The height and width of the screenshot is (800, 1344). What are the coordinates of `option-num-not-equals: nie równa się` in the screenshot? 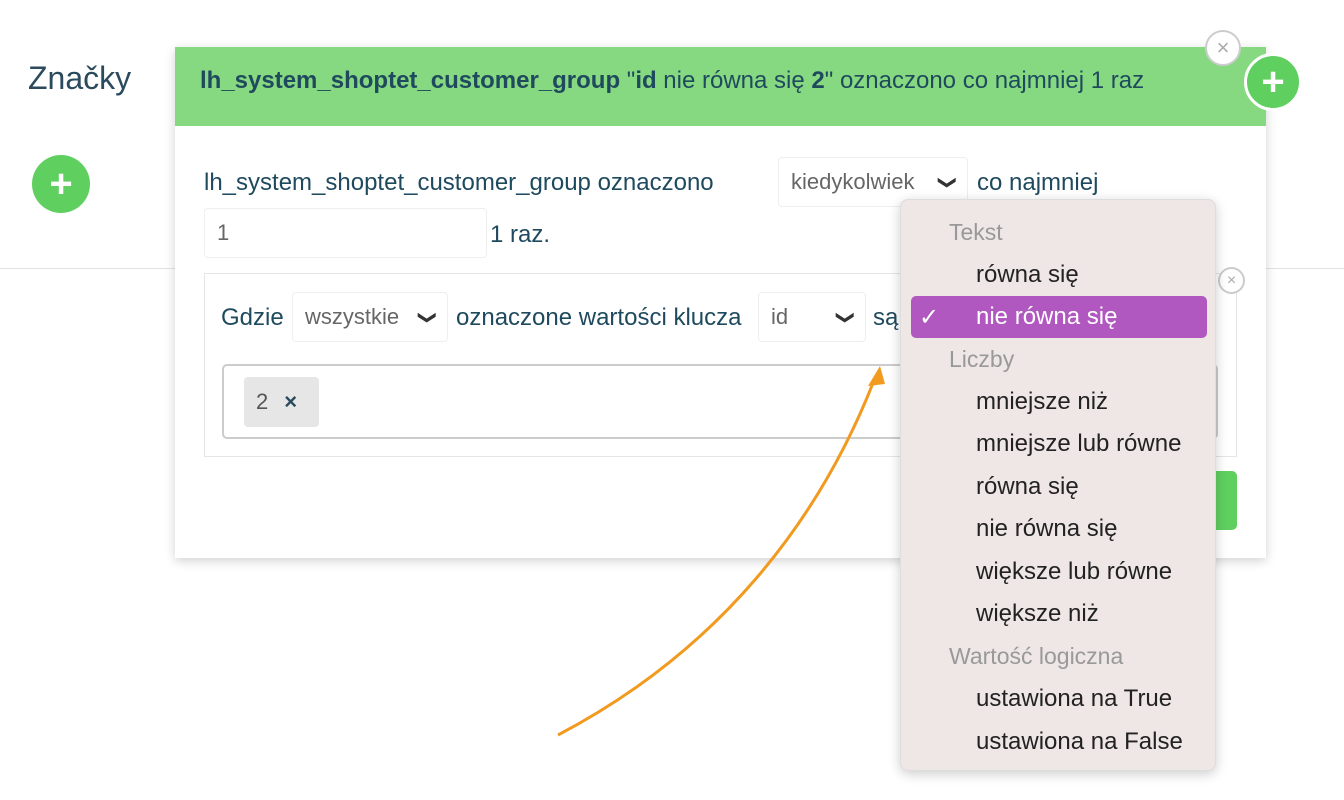 It's located at (1046, 529).